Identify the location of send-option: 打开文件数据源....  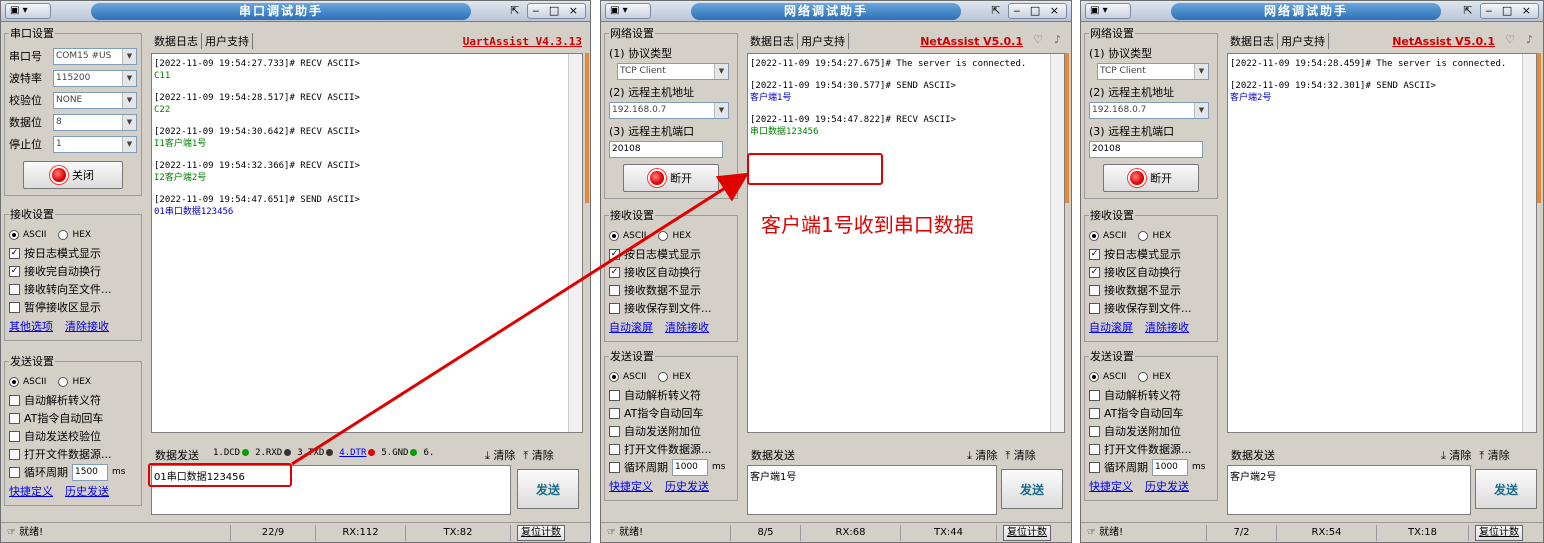
(1151, 449).